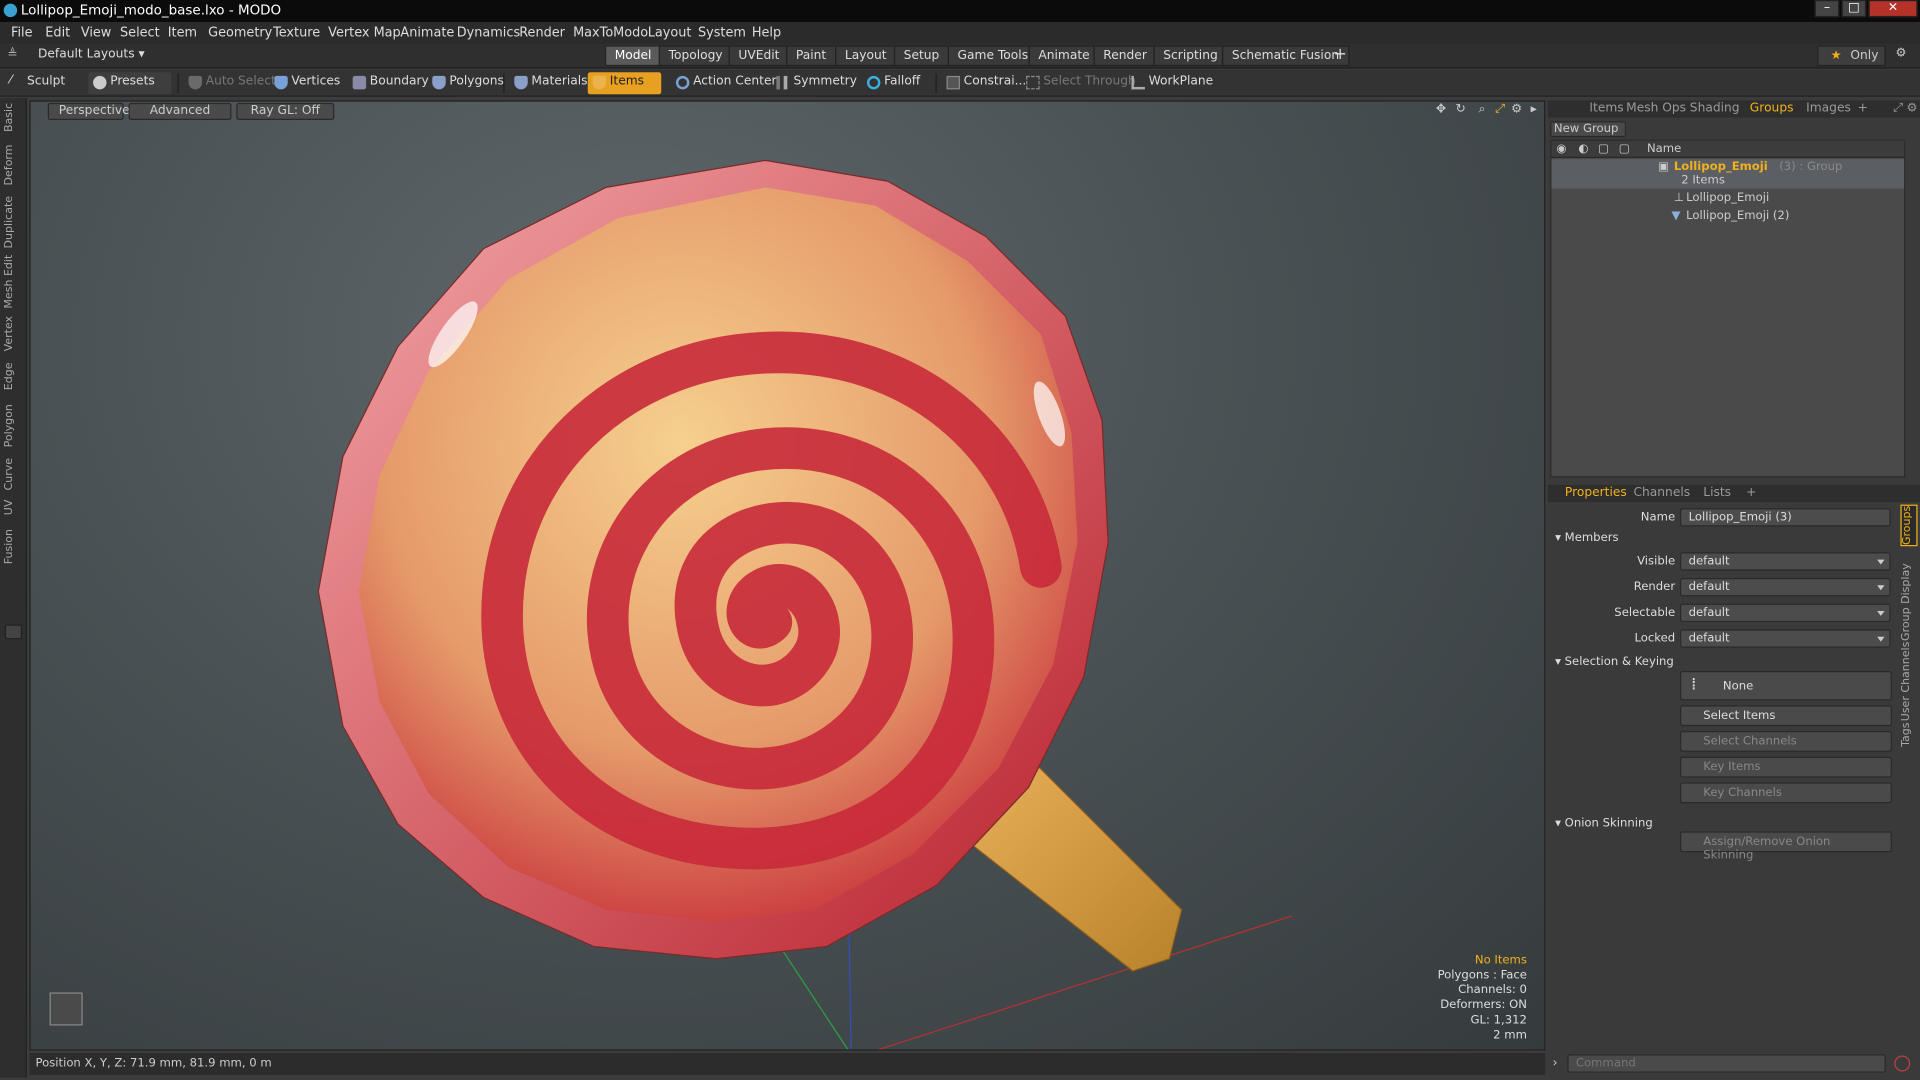 This screenshot has width=1920, height=1080. Describe the element at coordinates (180, 111) in the screenshot. I see `advanced-button: Advanced` at that location.